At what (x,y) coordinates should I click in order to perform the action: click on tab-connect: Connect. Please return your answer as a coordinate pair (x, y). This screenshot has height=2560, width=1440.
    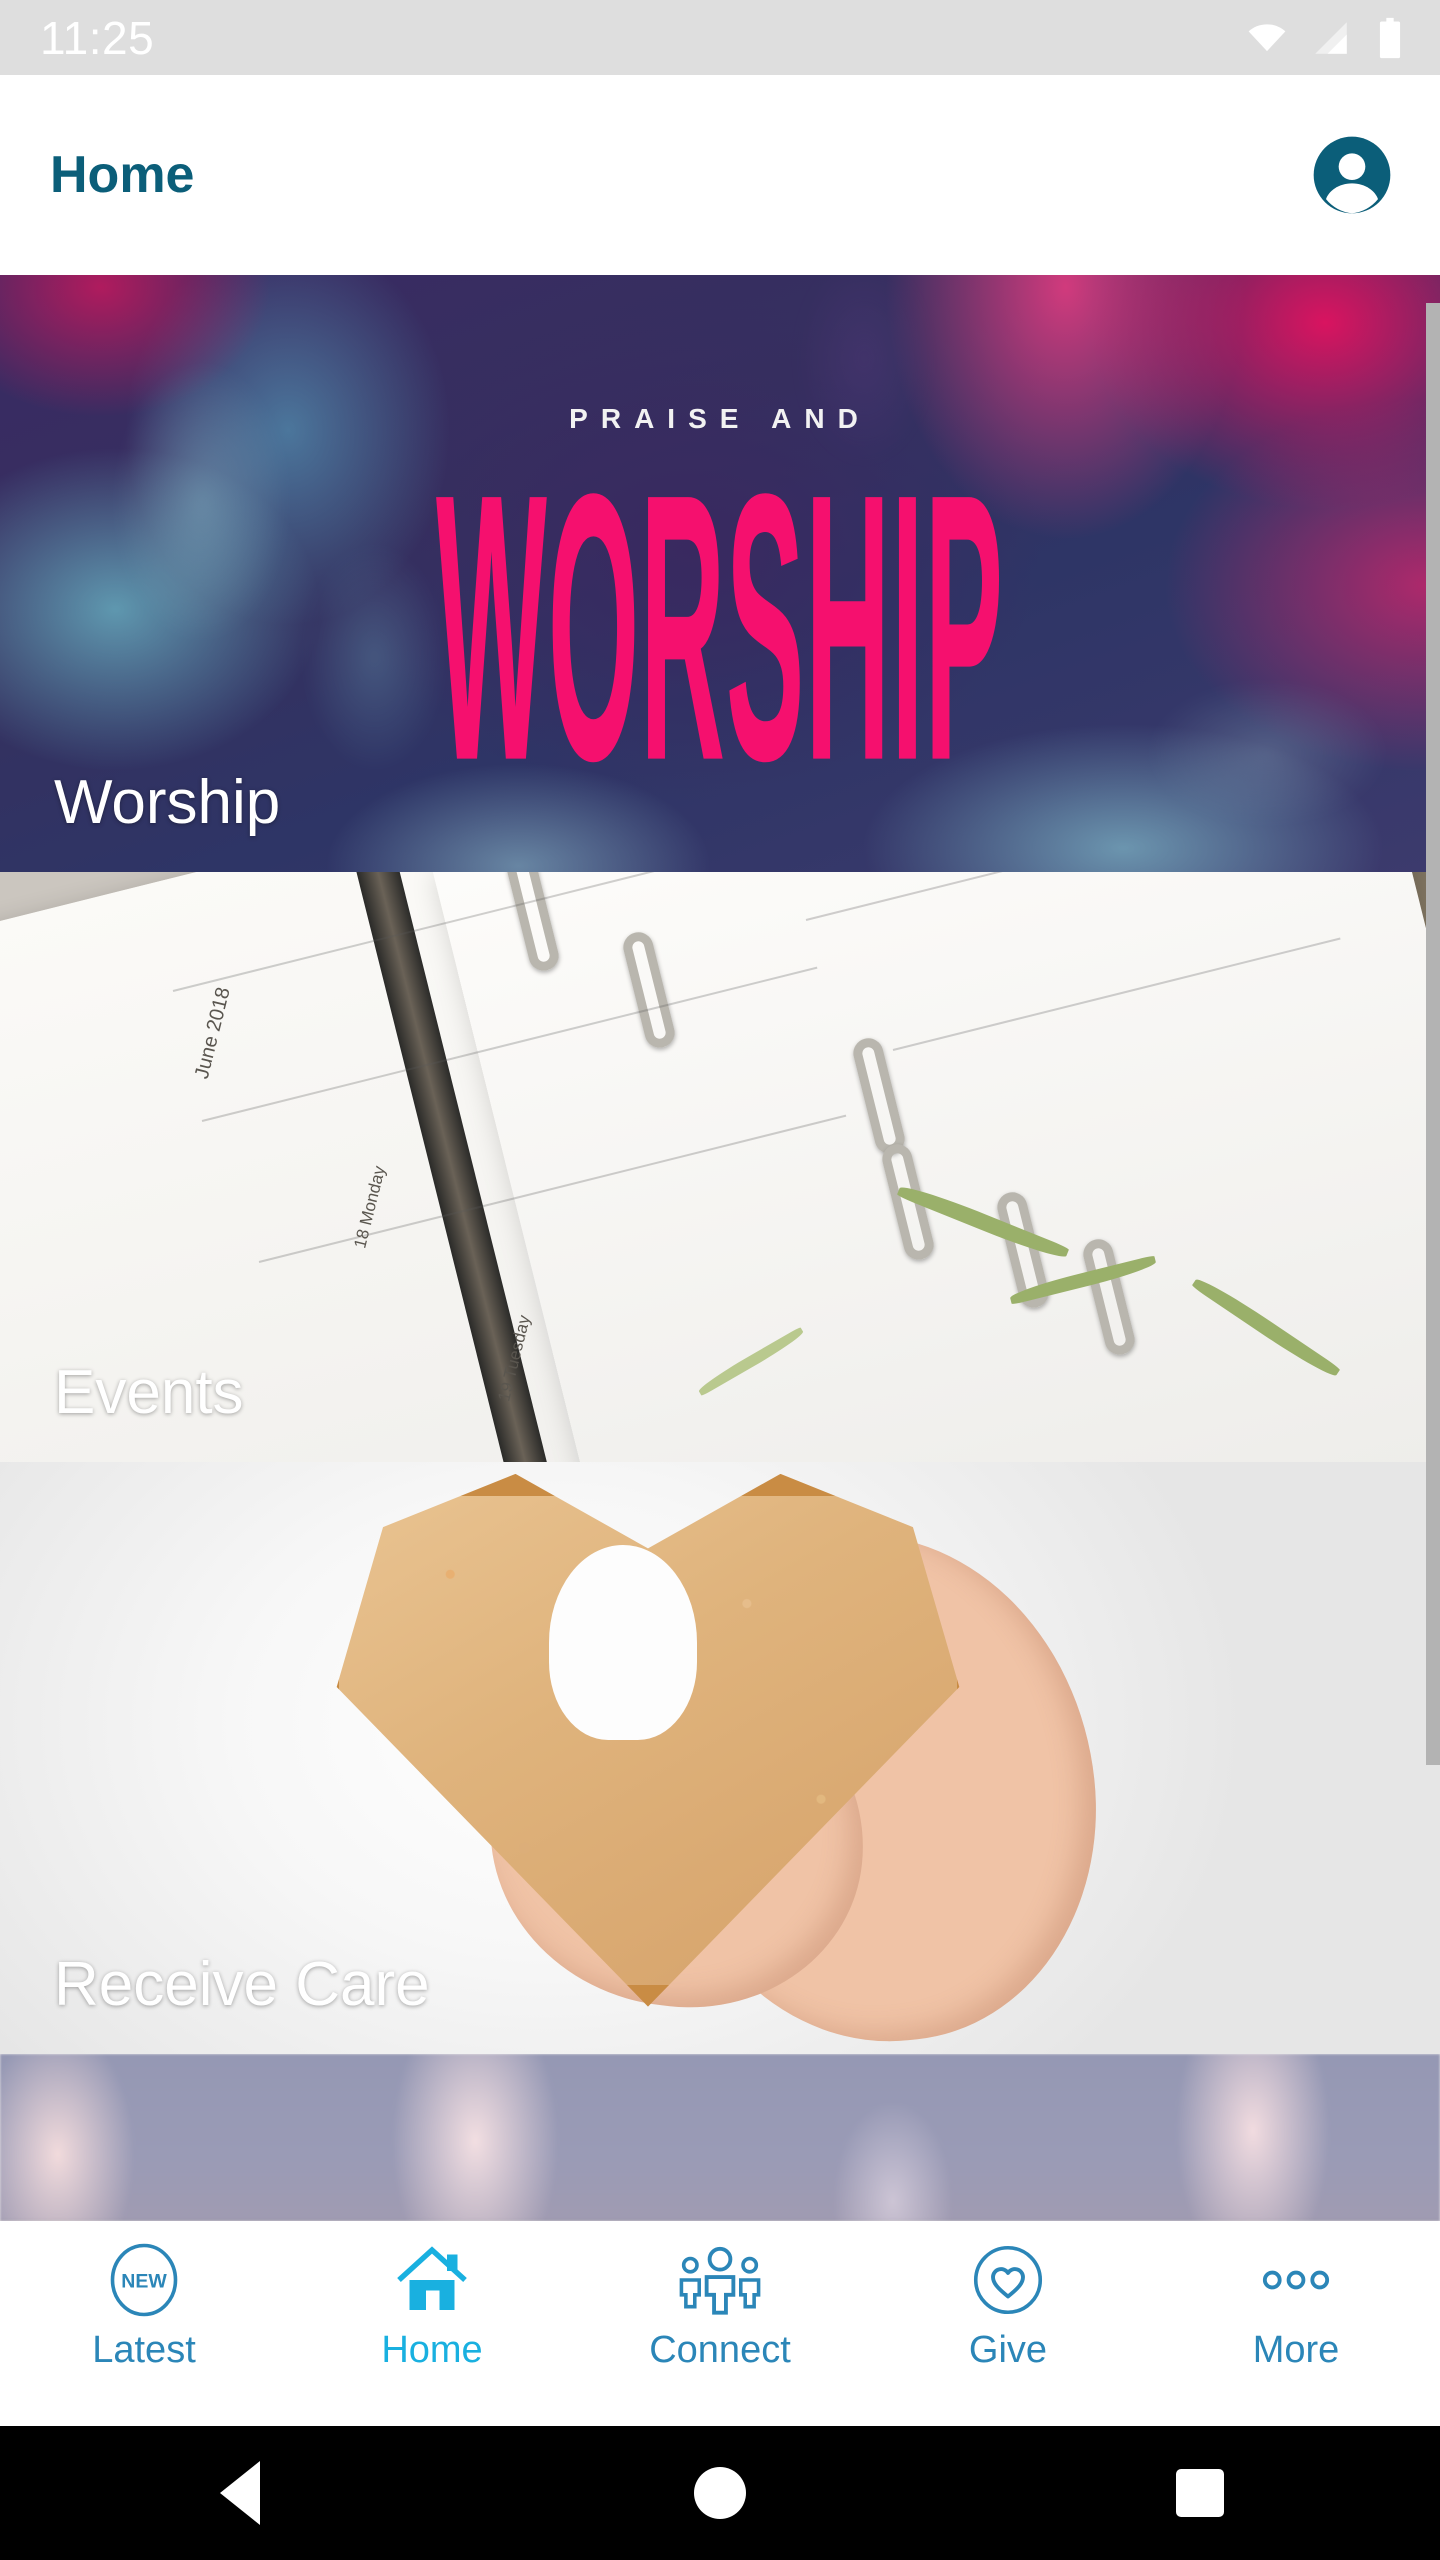
    Looking at the image, I should click on (720, 2306).